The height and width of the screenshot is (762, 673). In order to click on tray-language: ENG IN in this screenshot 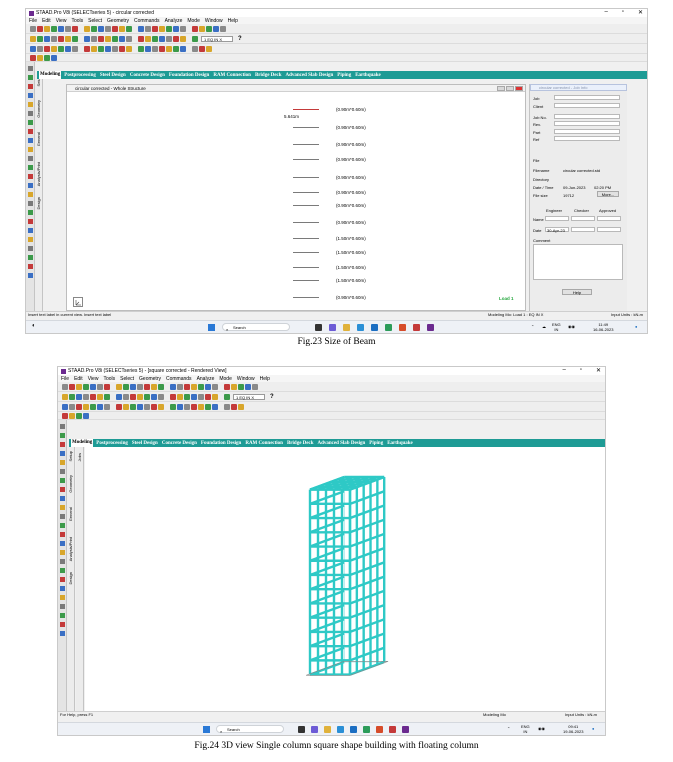, I will do `click(525, 729)`.